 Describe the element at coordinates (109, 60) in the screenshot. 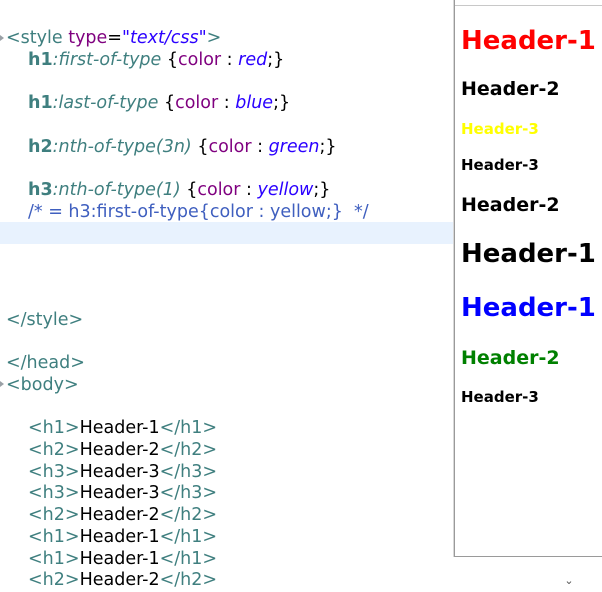

I see `code-token: :first-of-type` at that location.